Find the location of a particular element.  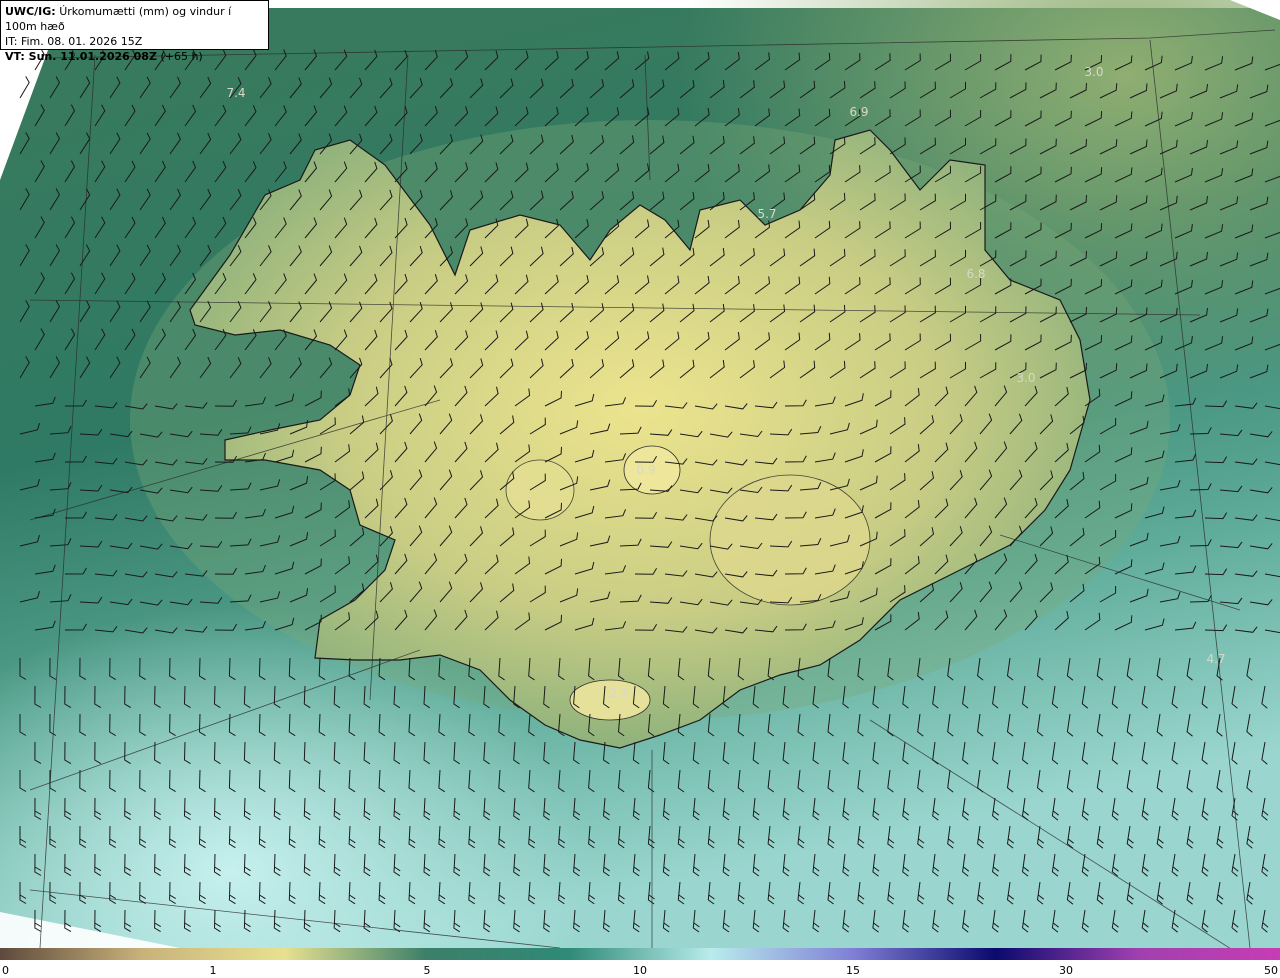

colorbar-tick: 10 is located at coordinates (640, 970).